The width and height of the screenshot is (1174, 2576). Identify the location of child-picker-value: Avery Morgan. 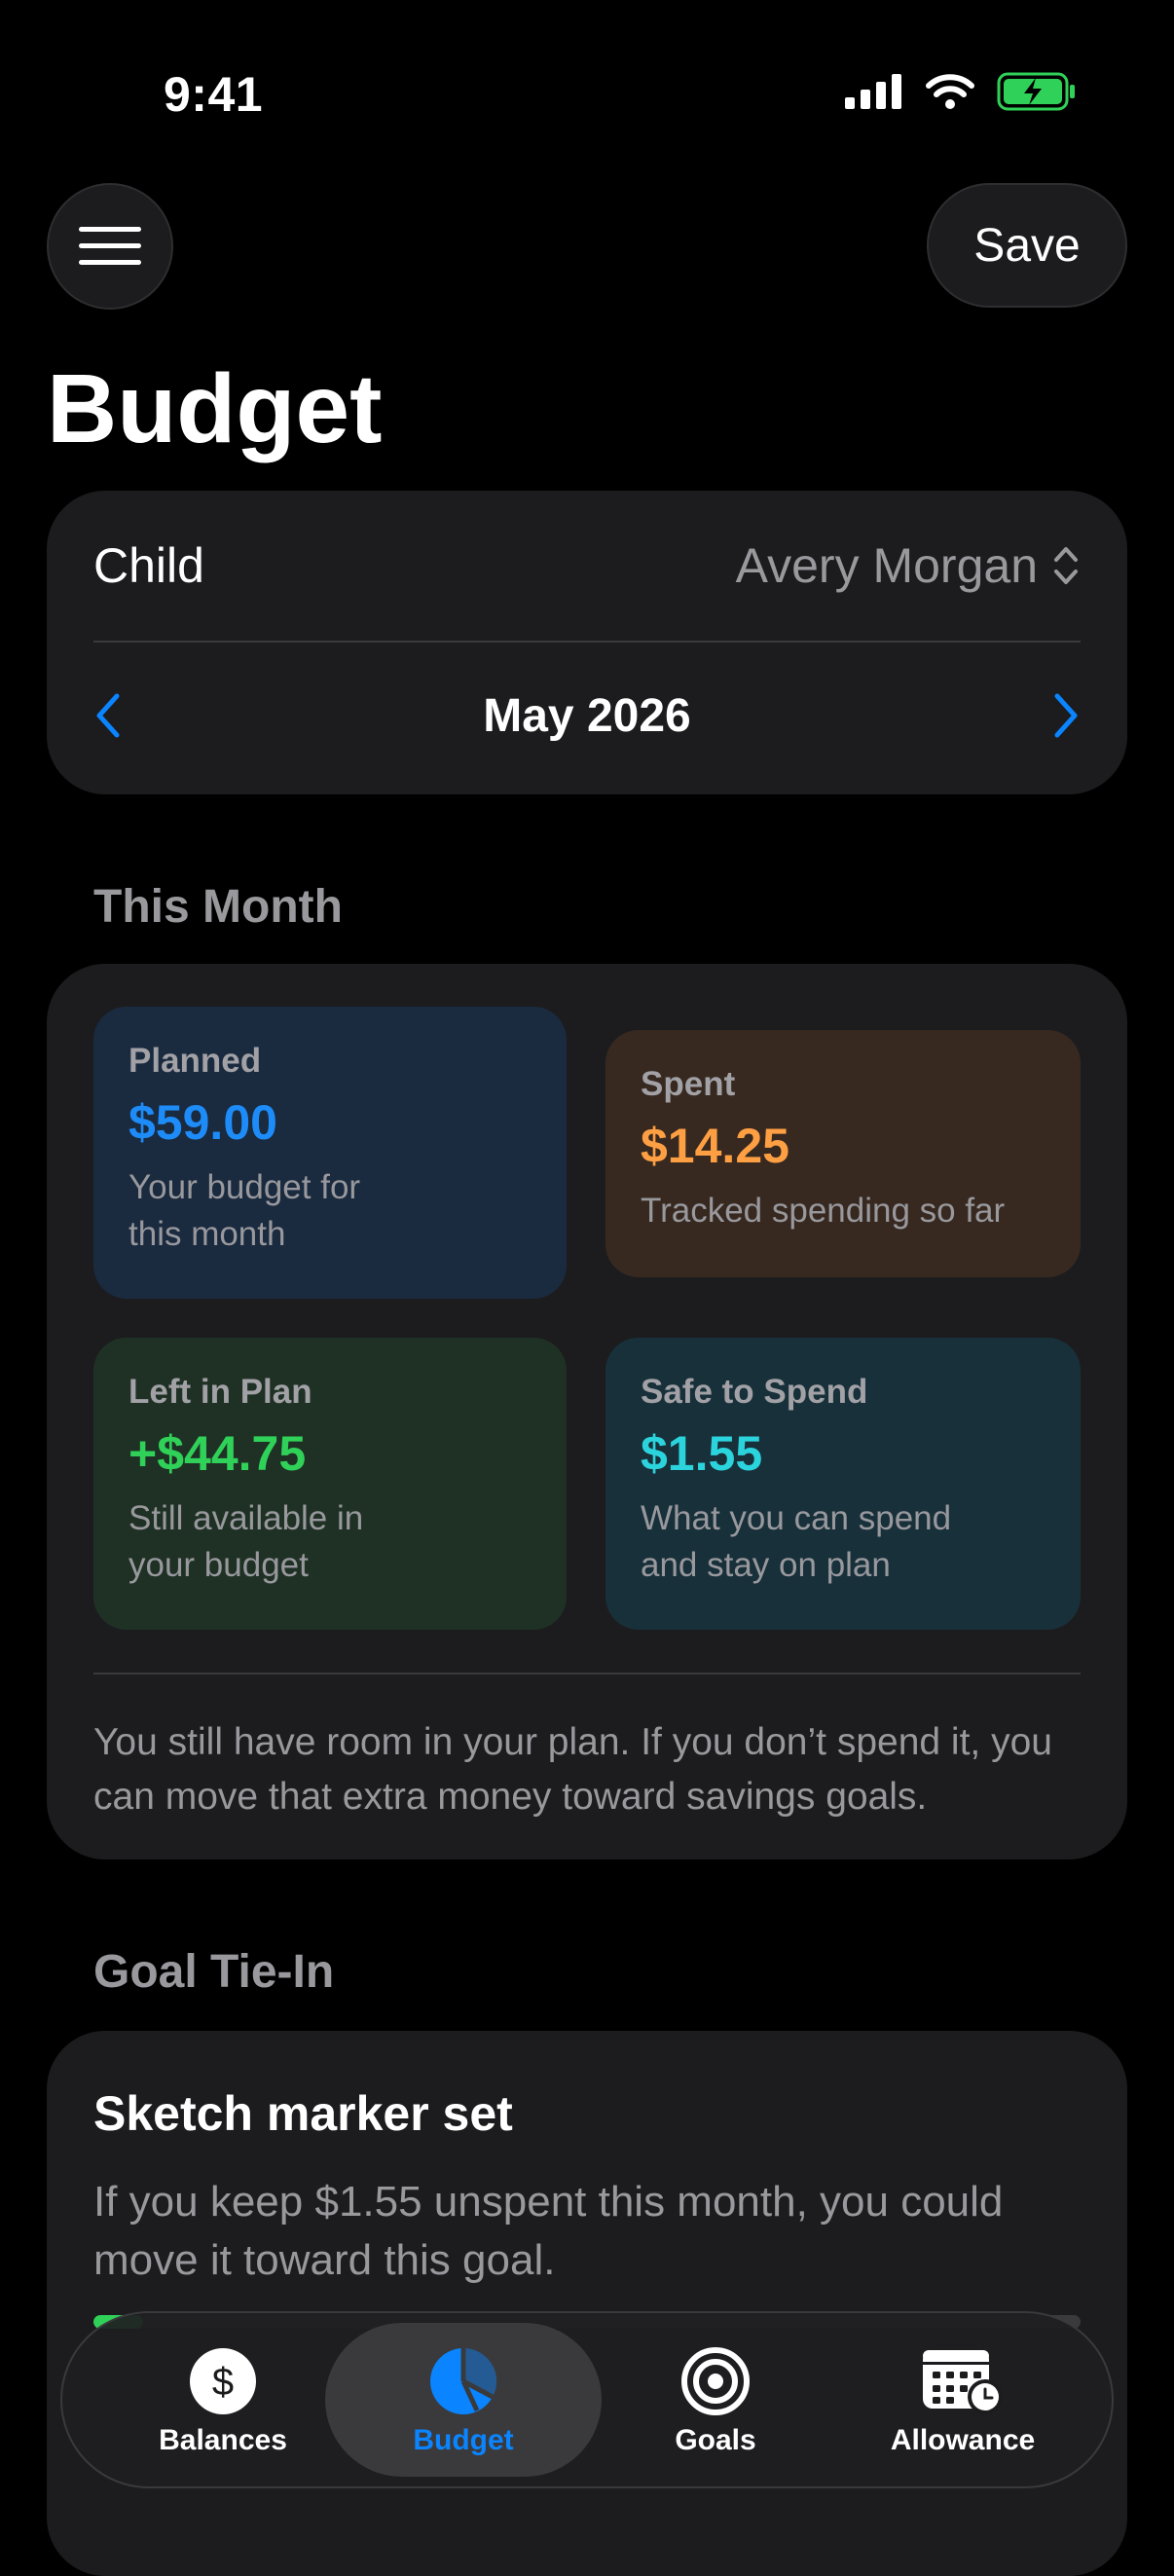
(886, 565).